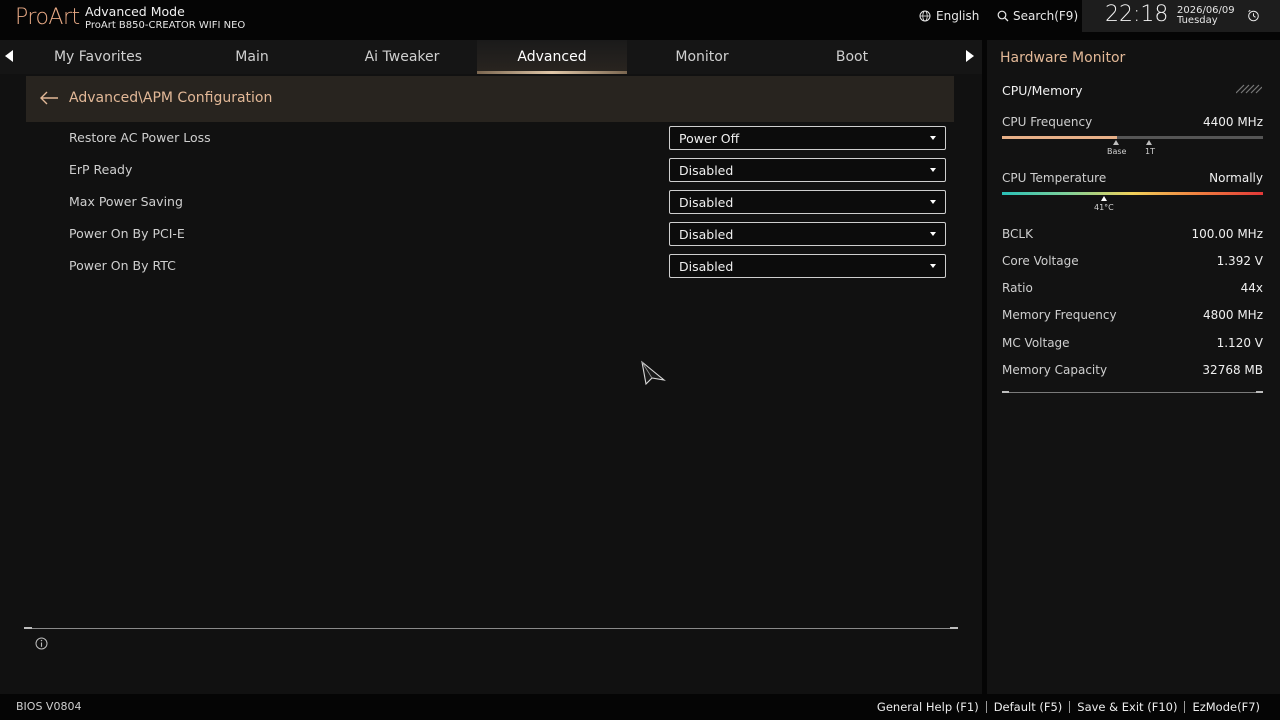  Describe the element at coordinates (852, 57) in the screenshot. I see `tab-boot: Boot` at that location.